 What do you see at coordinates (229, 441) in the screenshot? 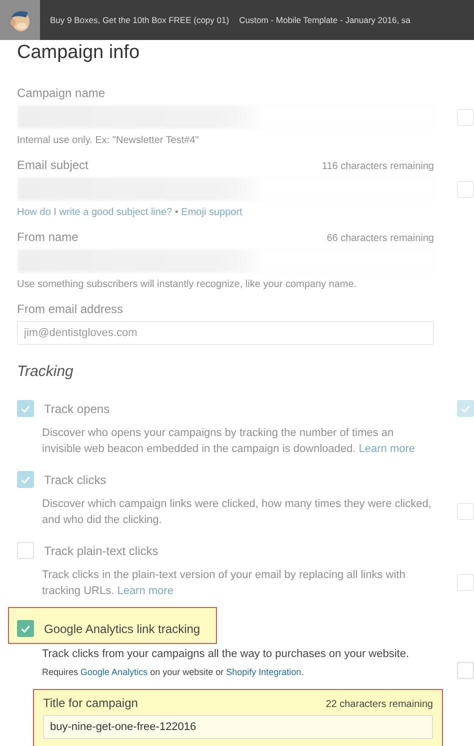
I see `description: Discover who opens your campaigns by tracking the number of times an invisible web beacon embedded in the campaign is downloaded. Learn more` at bounding box center [229, 441].